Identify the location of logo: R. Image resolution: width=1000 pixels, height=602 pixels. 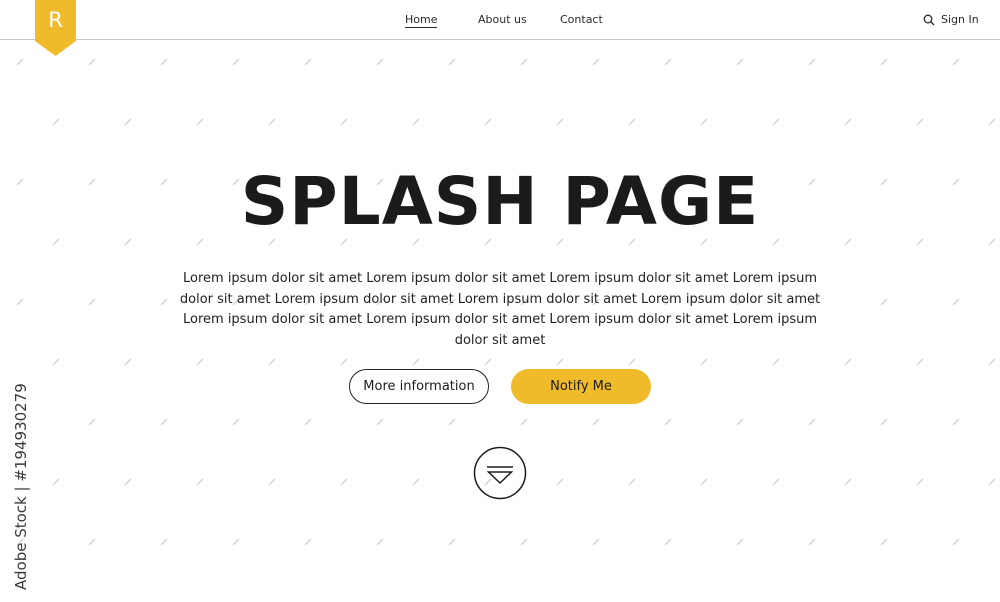
(55, 28).